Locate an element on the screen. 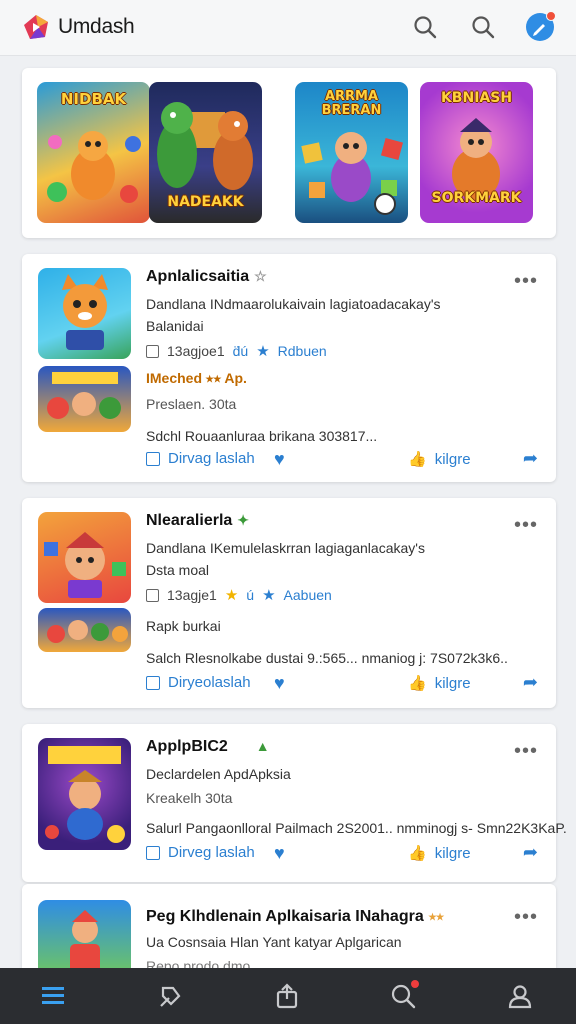 The height and width of the screenshot is (1024, 576). featured-tile-label: KBNIASH is located at coordinates (476, 98).